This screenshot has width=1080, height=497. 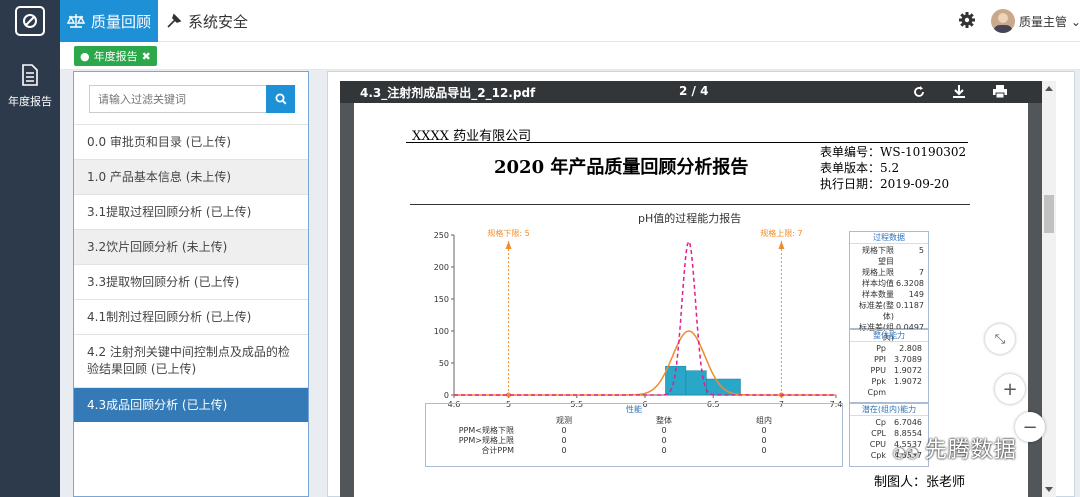 What do you see at coordinates (191, 211) in the screenshot?
I see `list-item: 3.1提取过程回顾分析 (已上传)` at bounding box center [191, 211].